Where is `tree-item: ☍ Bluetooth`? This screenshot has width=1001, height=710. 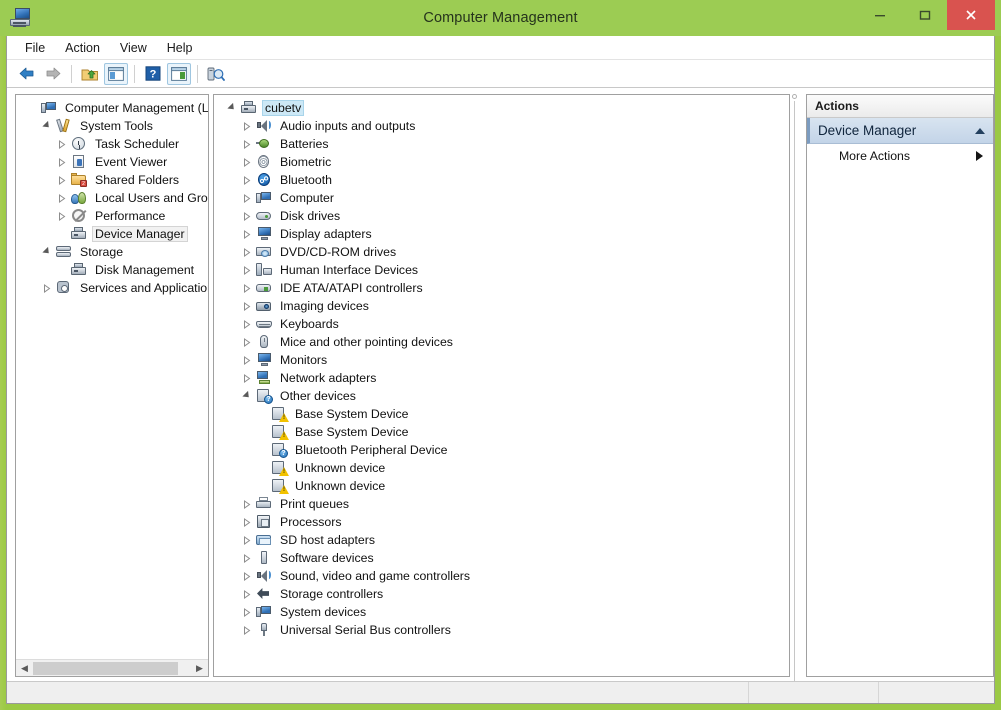 tree-item: ☍ Bluetooth is located at coordinates (502, 180).